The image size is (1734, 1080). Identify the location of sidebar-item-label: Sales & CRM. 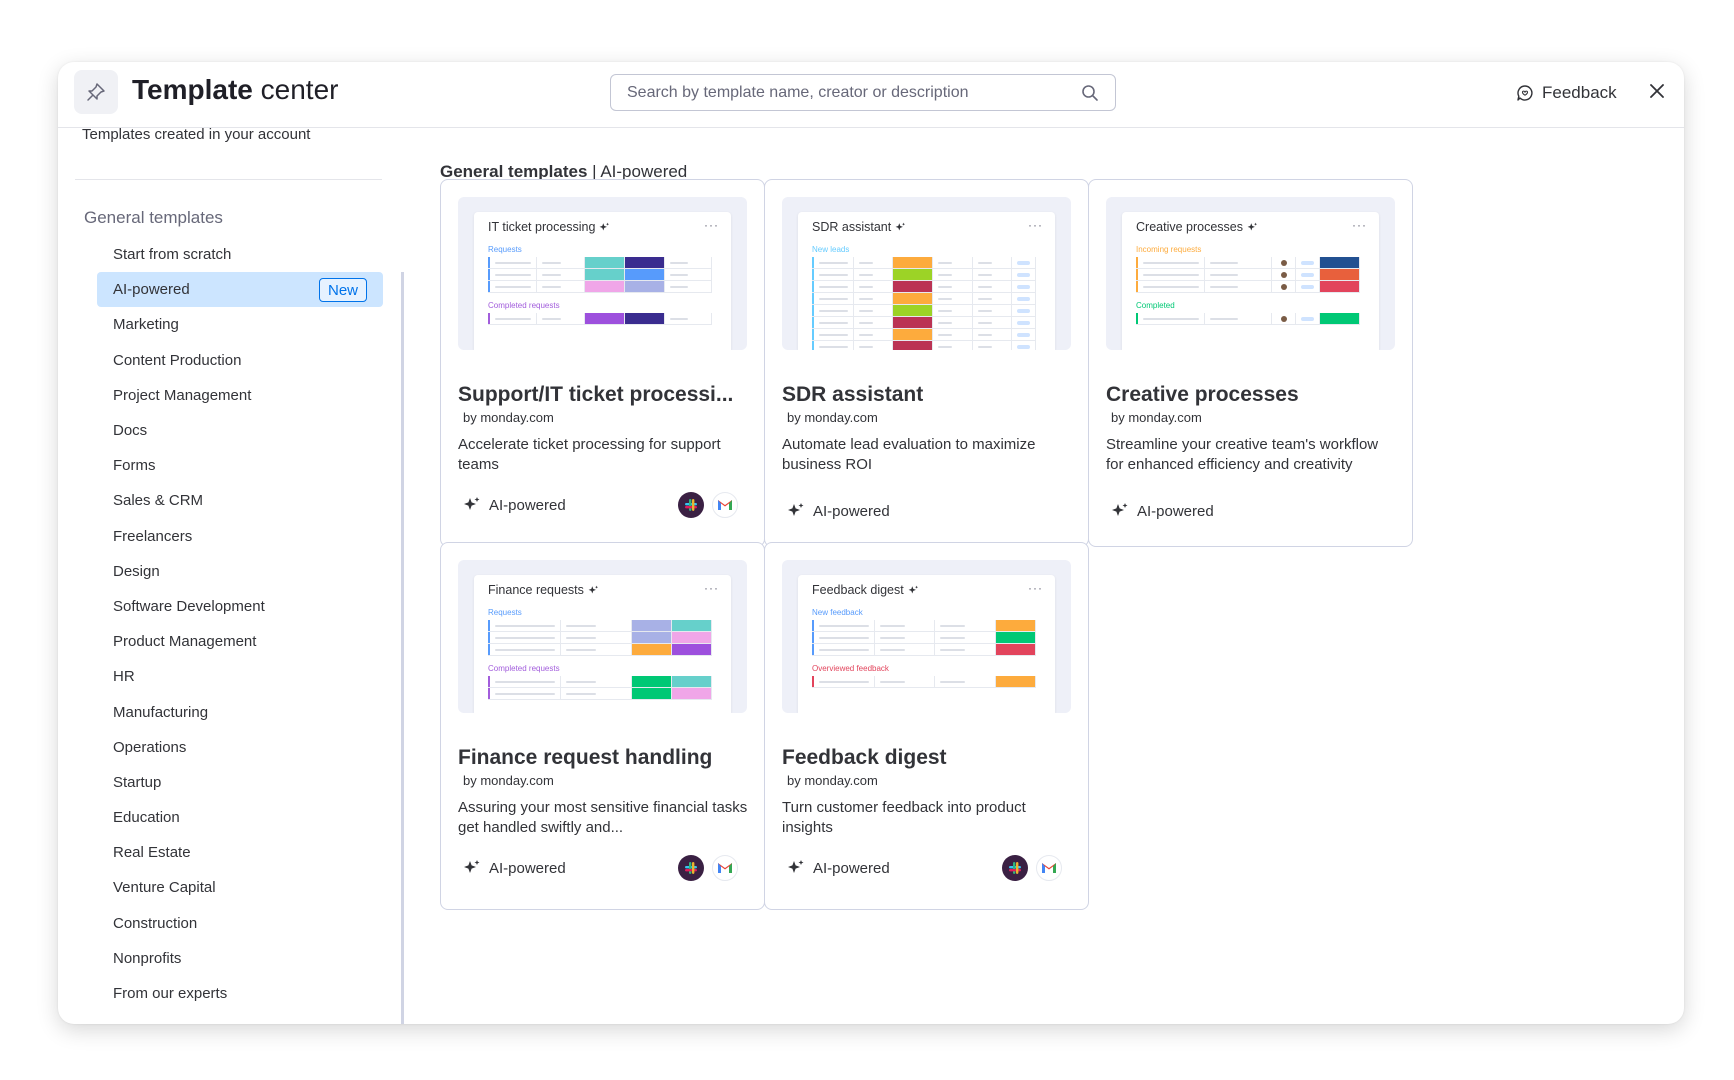
(158, 501).